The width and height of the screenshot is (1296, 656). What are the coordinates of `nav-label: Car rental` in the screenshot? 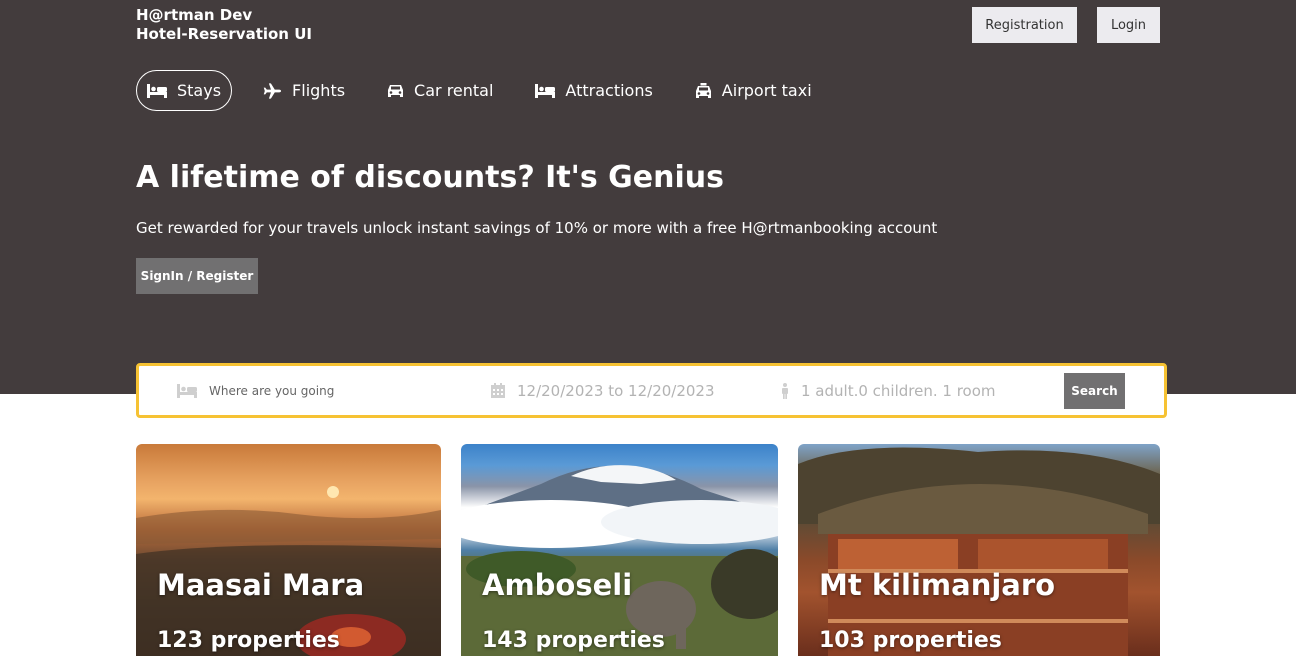 It's located at (454, 90).